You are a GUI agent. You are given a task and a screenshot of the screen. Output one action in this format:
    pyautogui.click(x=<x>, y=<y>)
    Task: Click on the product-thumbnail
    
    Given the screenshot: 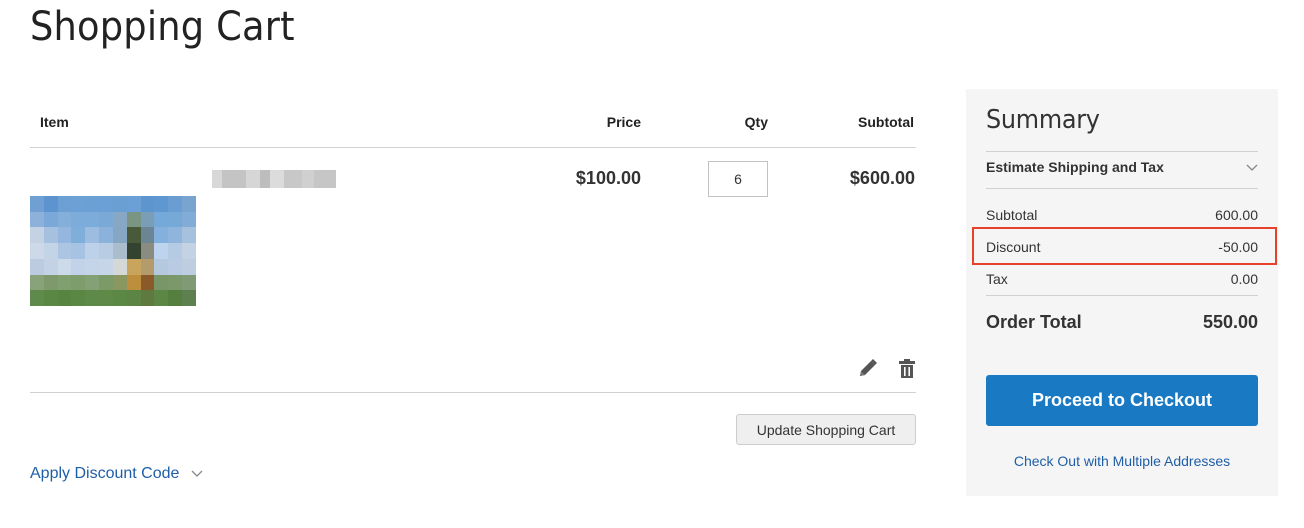 What is the action you would take?
    pyautogui.click(x=113, y=251)
    